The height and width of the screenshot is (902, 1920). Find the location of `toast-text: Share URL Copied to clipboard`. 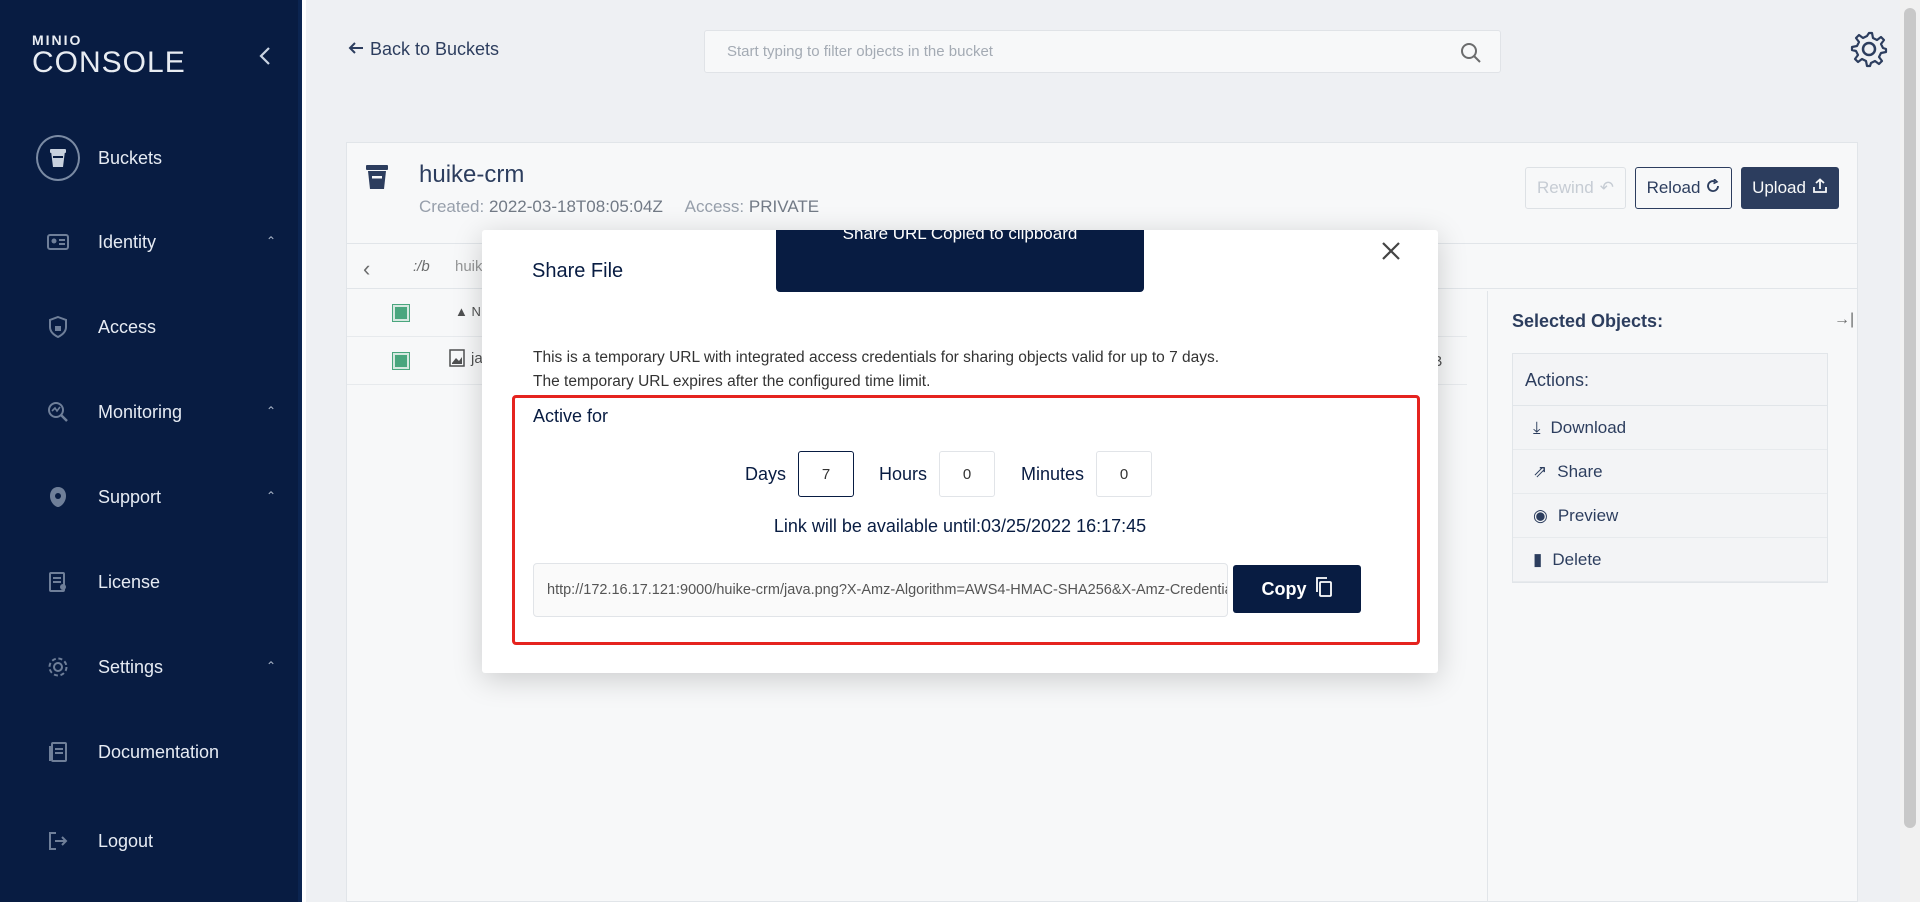

toast-text: Share URL Copied to clipboard is located at coordinates (960, 236).